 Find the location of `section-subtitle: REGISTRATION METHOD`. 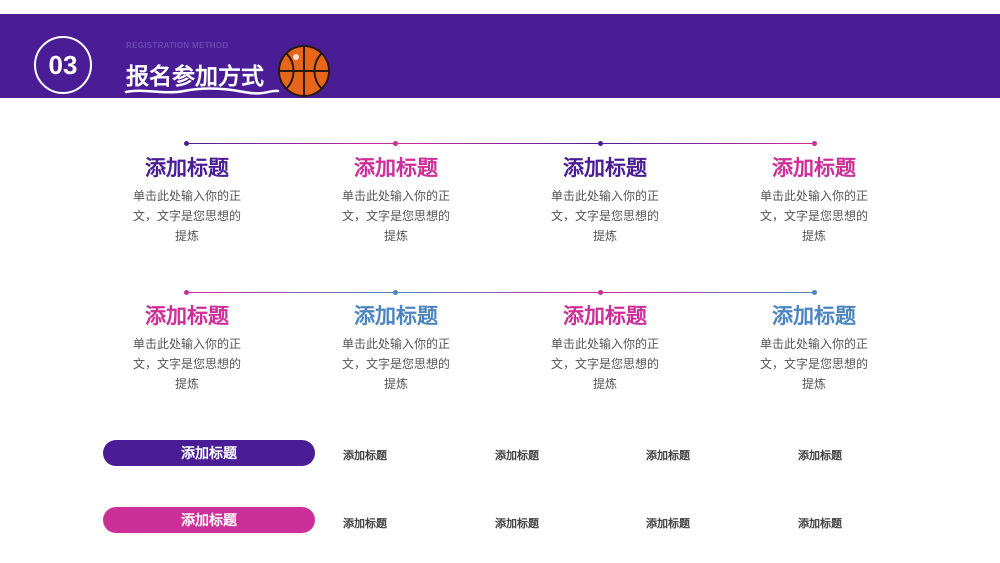

section-subtitle: REGISTRATION METHOD is located at coordinates (177, 45).